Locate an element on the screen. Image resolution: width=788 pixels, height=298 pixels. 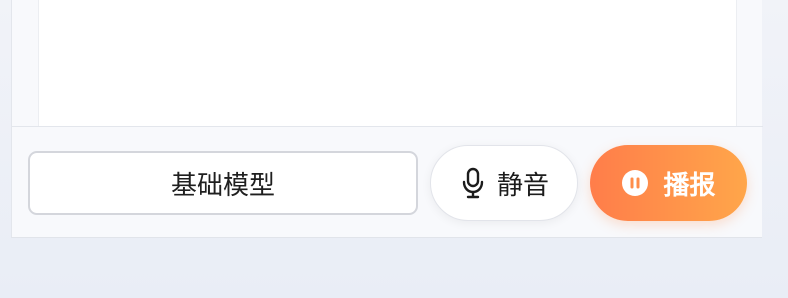
model-select-button: 基础模型 is located at coordinates (223, 183).